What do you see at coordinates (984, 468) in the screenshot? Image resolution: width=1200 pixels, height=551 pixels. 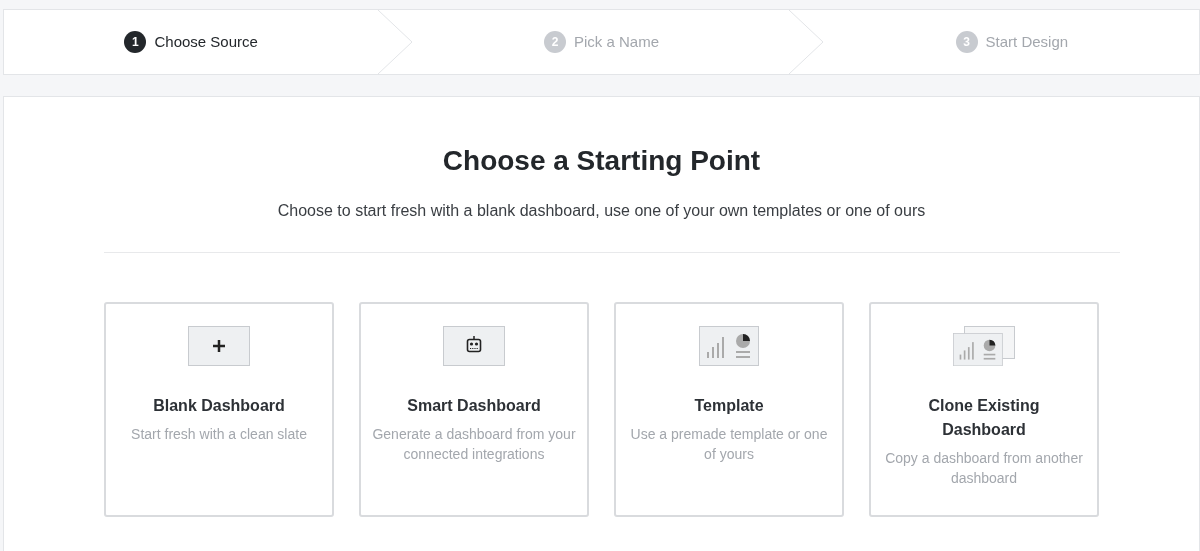 I see `option-description: Copy a dashboard from another dashboard` at bounding box center [984, 468].